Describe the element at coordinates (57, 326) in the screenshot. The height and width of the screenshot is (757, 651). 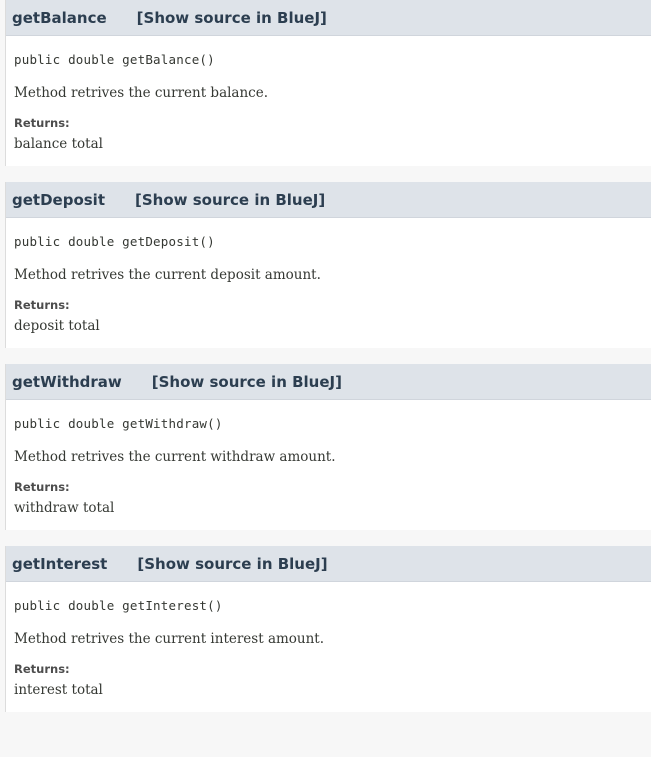
I see `returns-value: deposit total` at that location.